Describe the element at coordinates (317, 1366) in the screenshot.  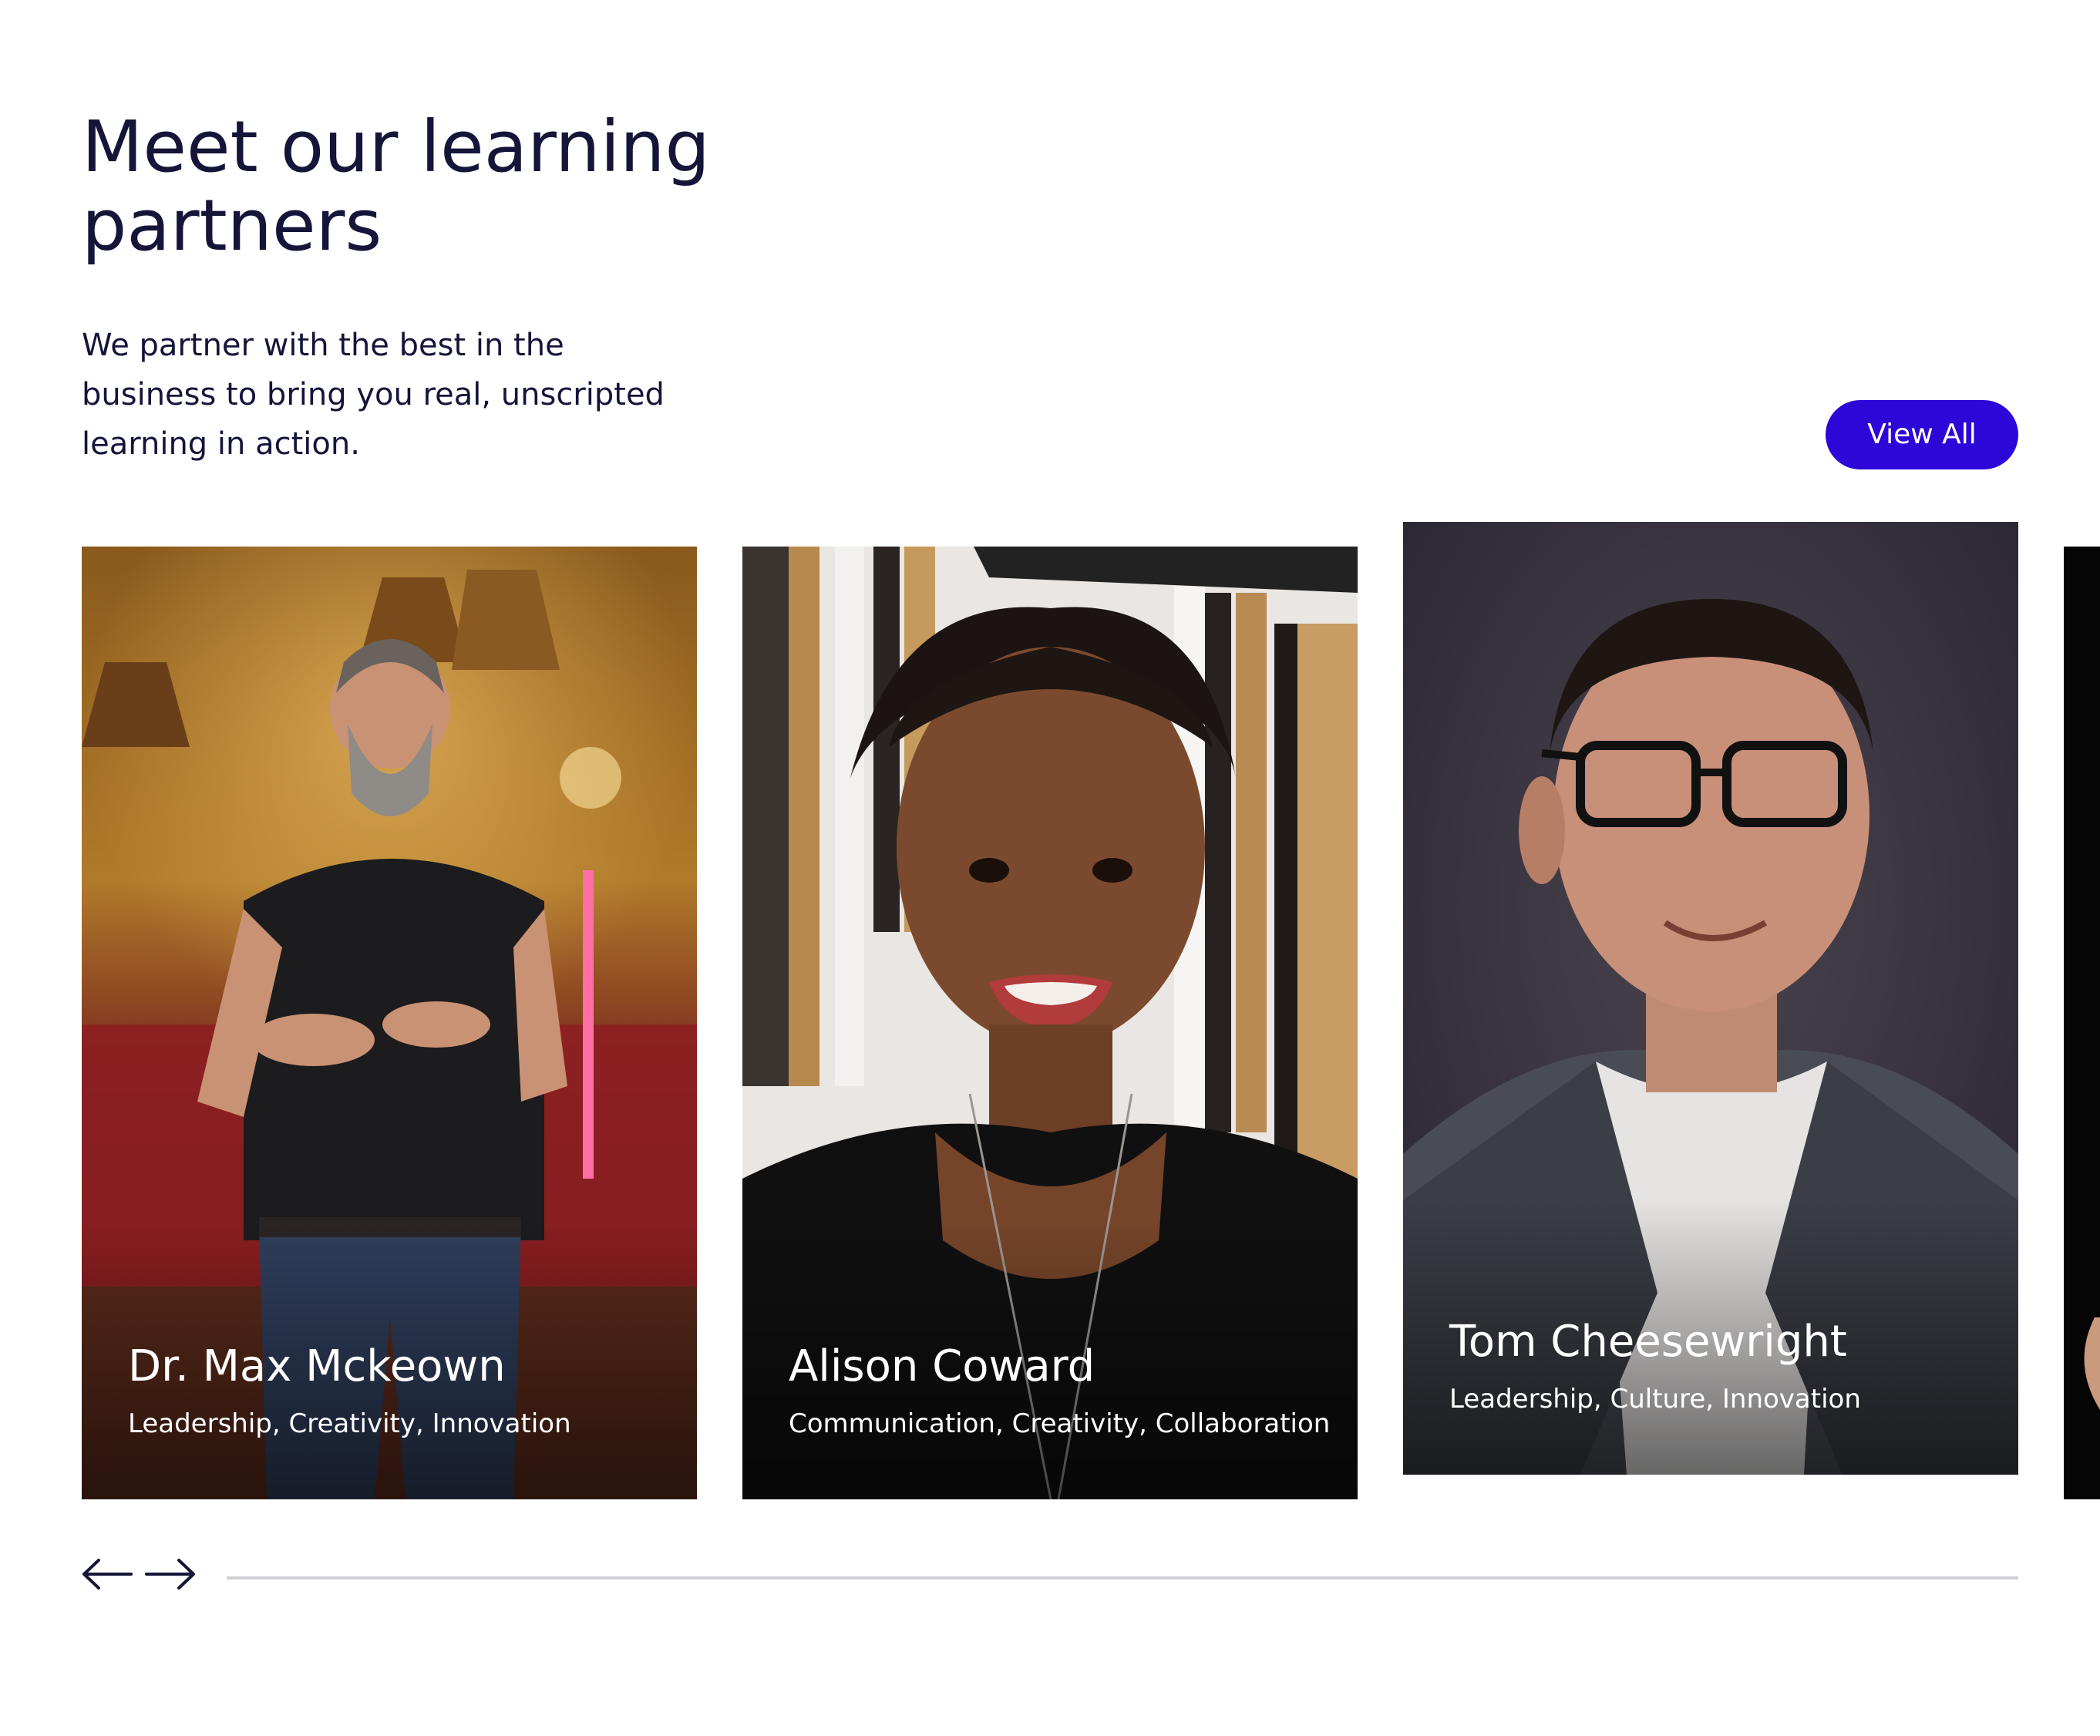
I see `partner-name: Dr. Max Mckeown` at that location.